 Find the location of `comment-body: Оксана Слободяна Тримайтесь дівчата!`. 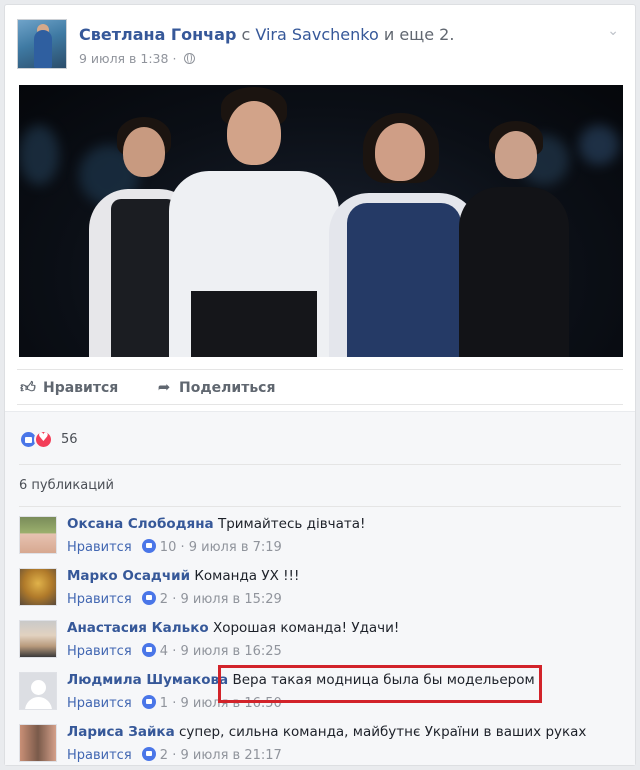

comment-body: Оксана Слободяна Тримайтесь дівчата! is located at coordinates (216, 524).